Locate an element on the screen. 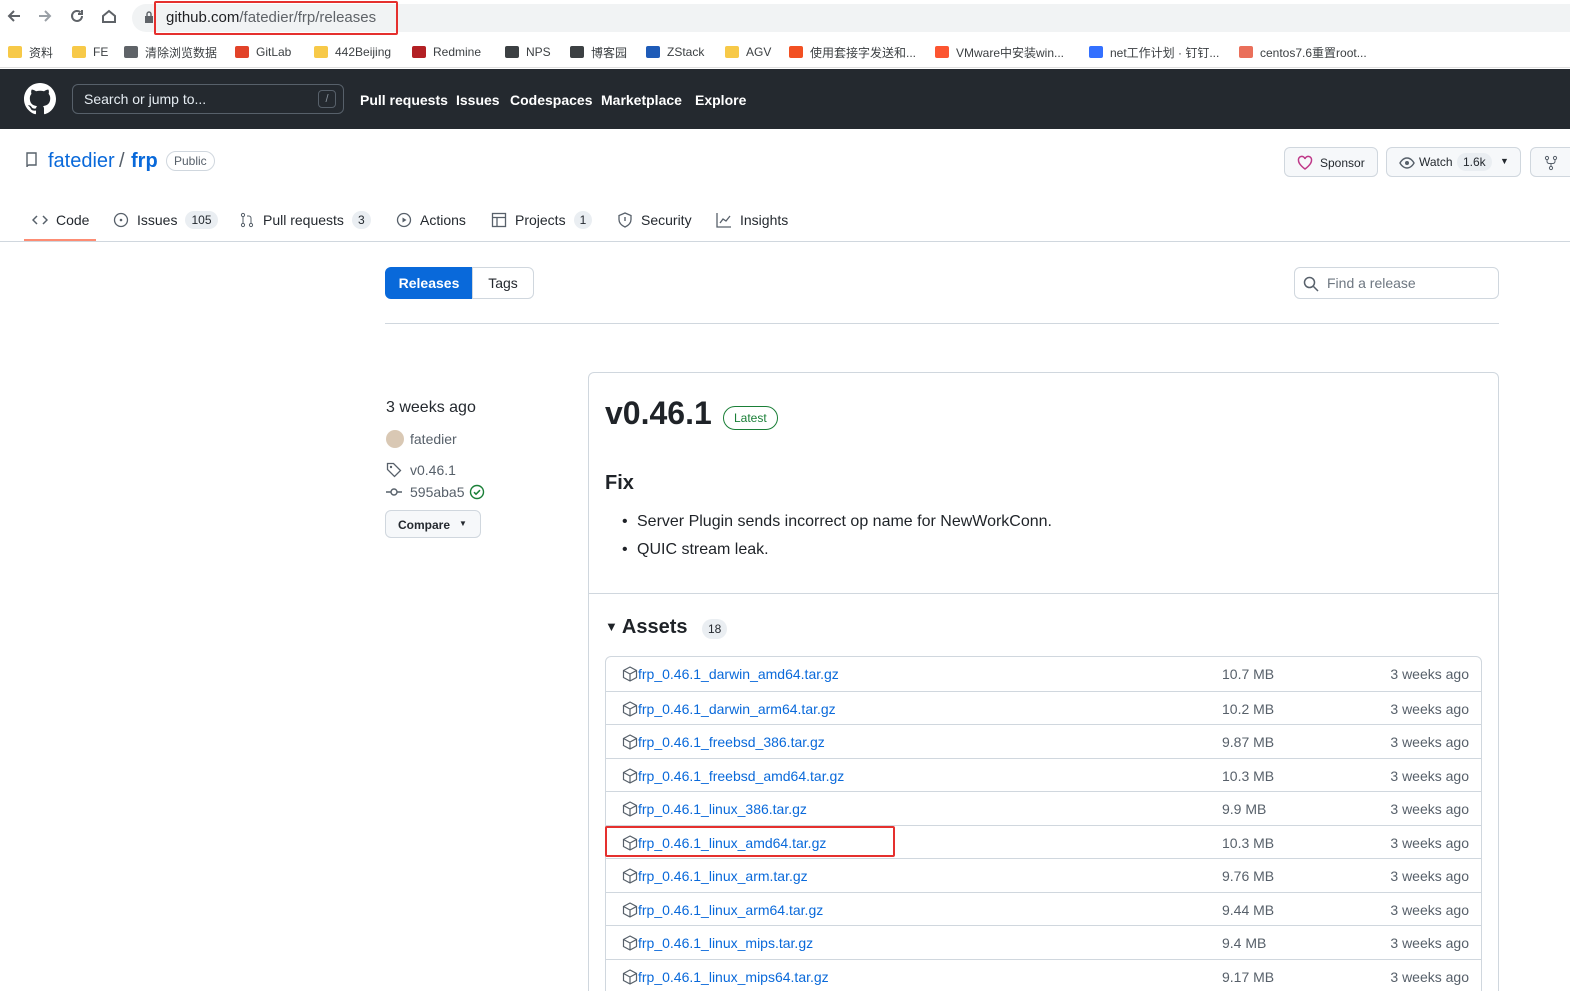  header-nav-pull-requests: Pull requests is located at coordinates (404, 100).